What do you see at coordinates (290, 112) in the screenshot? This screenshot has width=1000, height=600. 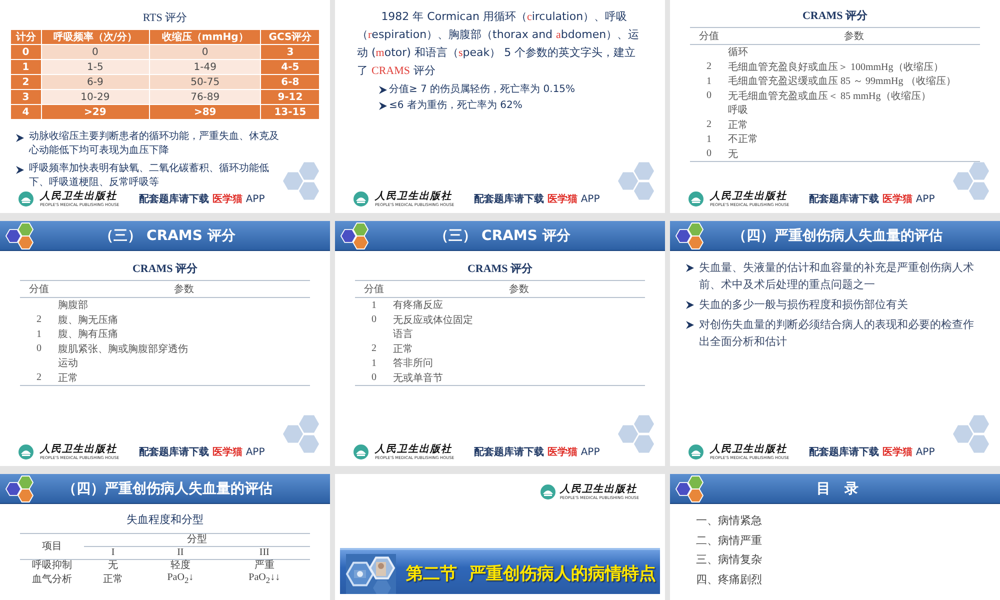 I see `table-cell: 13-15` at bounding box center [290, 112].